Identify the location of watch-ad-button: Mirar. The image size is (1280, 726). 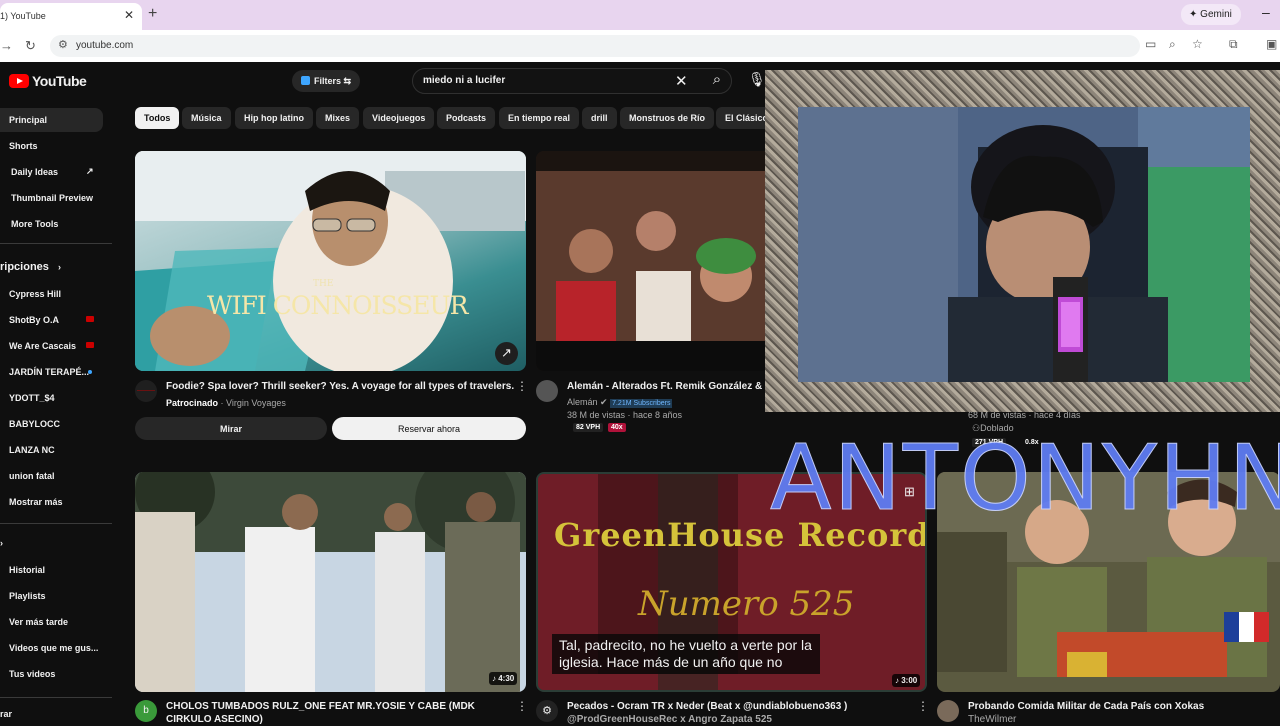
(231, 428).